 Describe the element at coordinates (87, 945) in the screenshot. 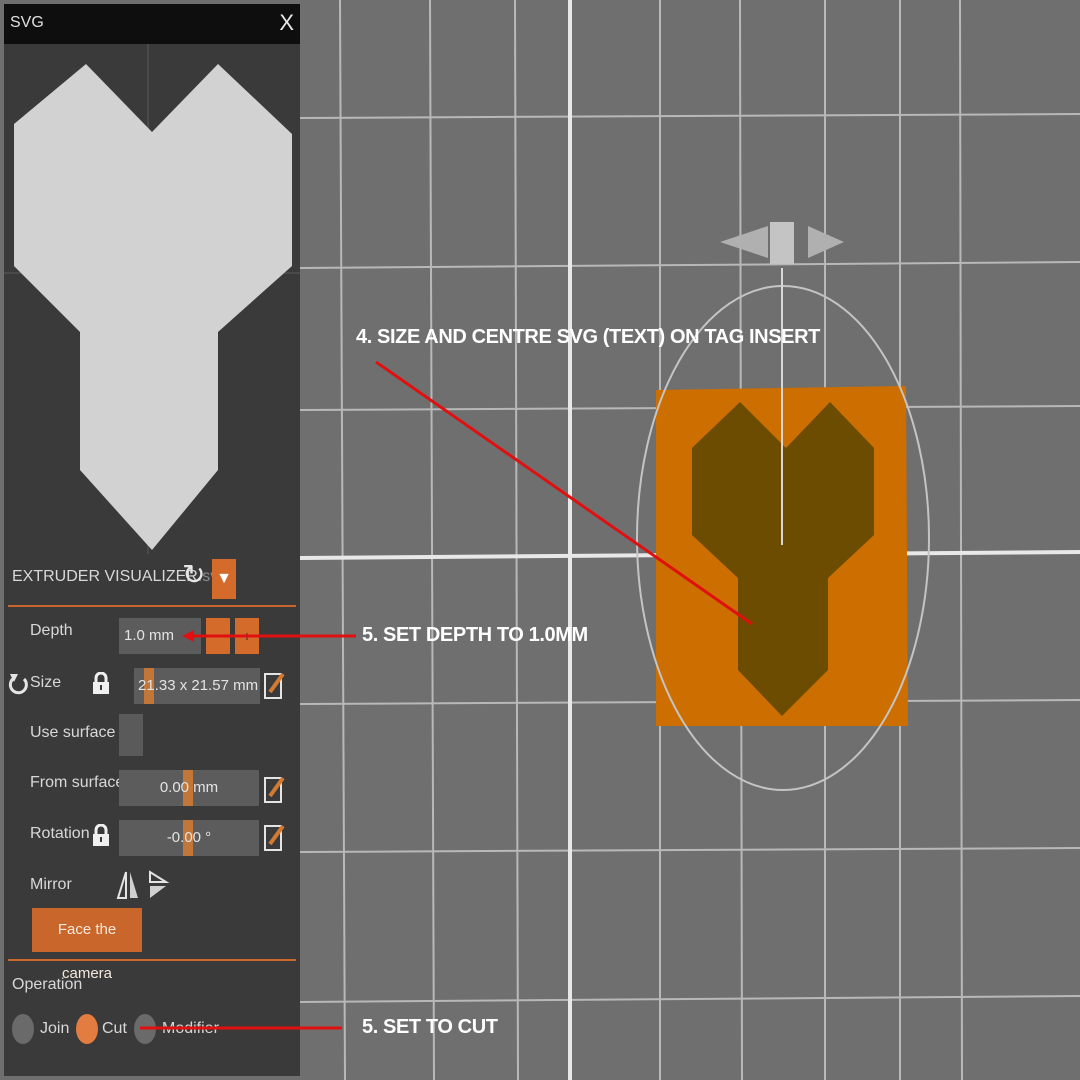

I see `face-camera-button: Face the camera` at that location.